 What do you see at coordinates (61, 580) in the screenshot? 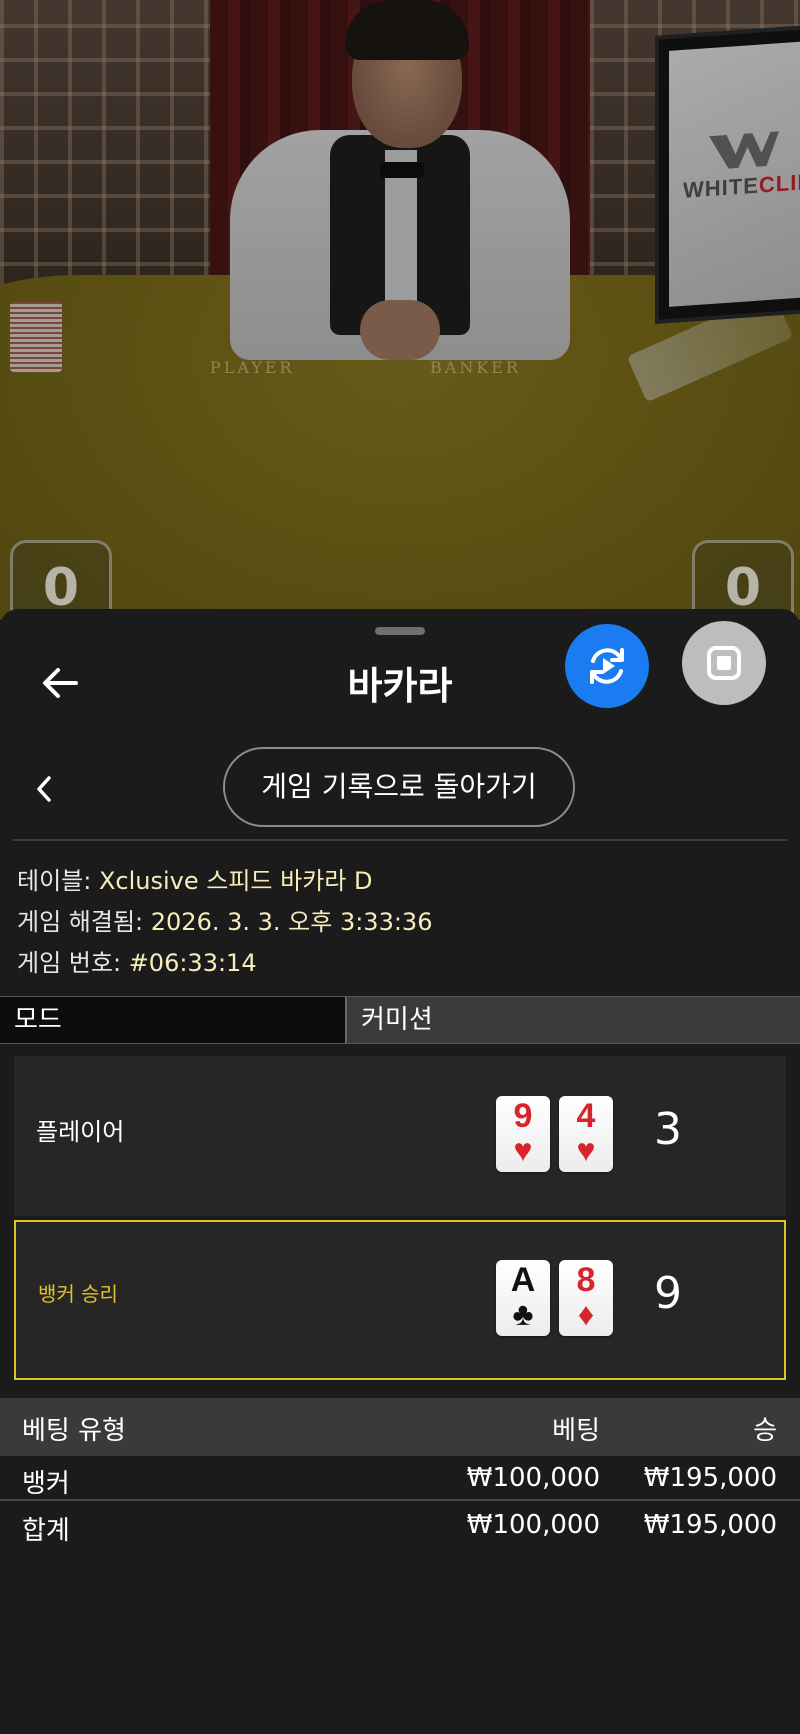
I see `player-score-display: 0` at bounding box center [61, 580].